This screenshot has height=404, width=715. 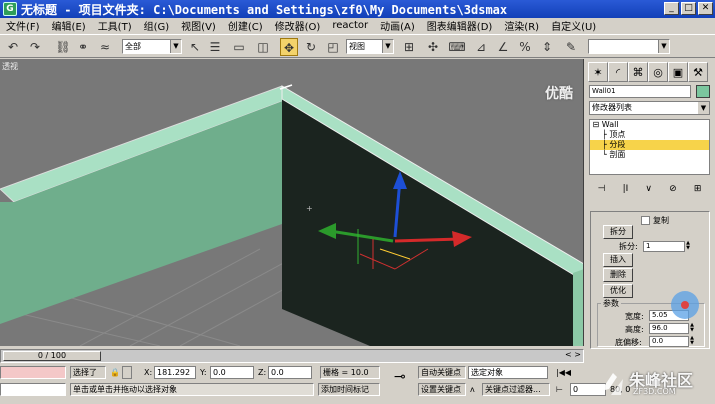 What do you see at coordinates (298, 25) in the screenshot?
I see `menu-modifiers: 修改器(O)` at bounding box center [298, 25].